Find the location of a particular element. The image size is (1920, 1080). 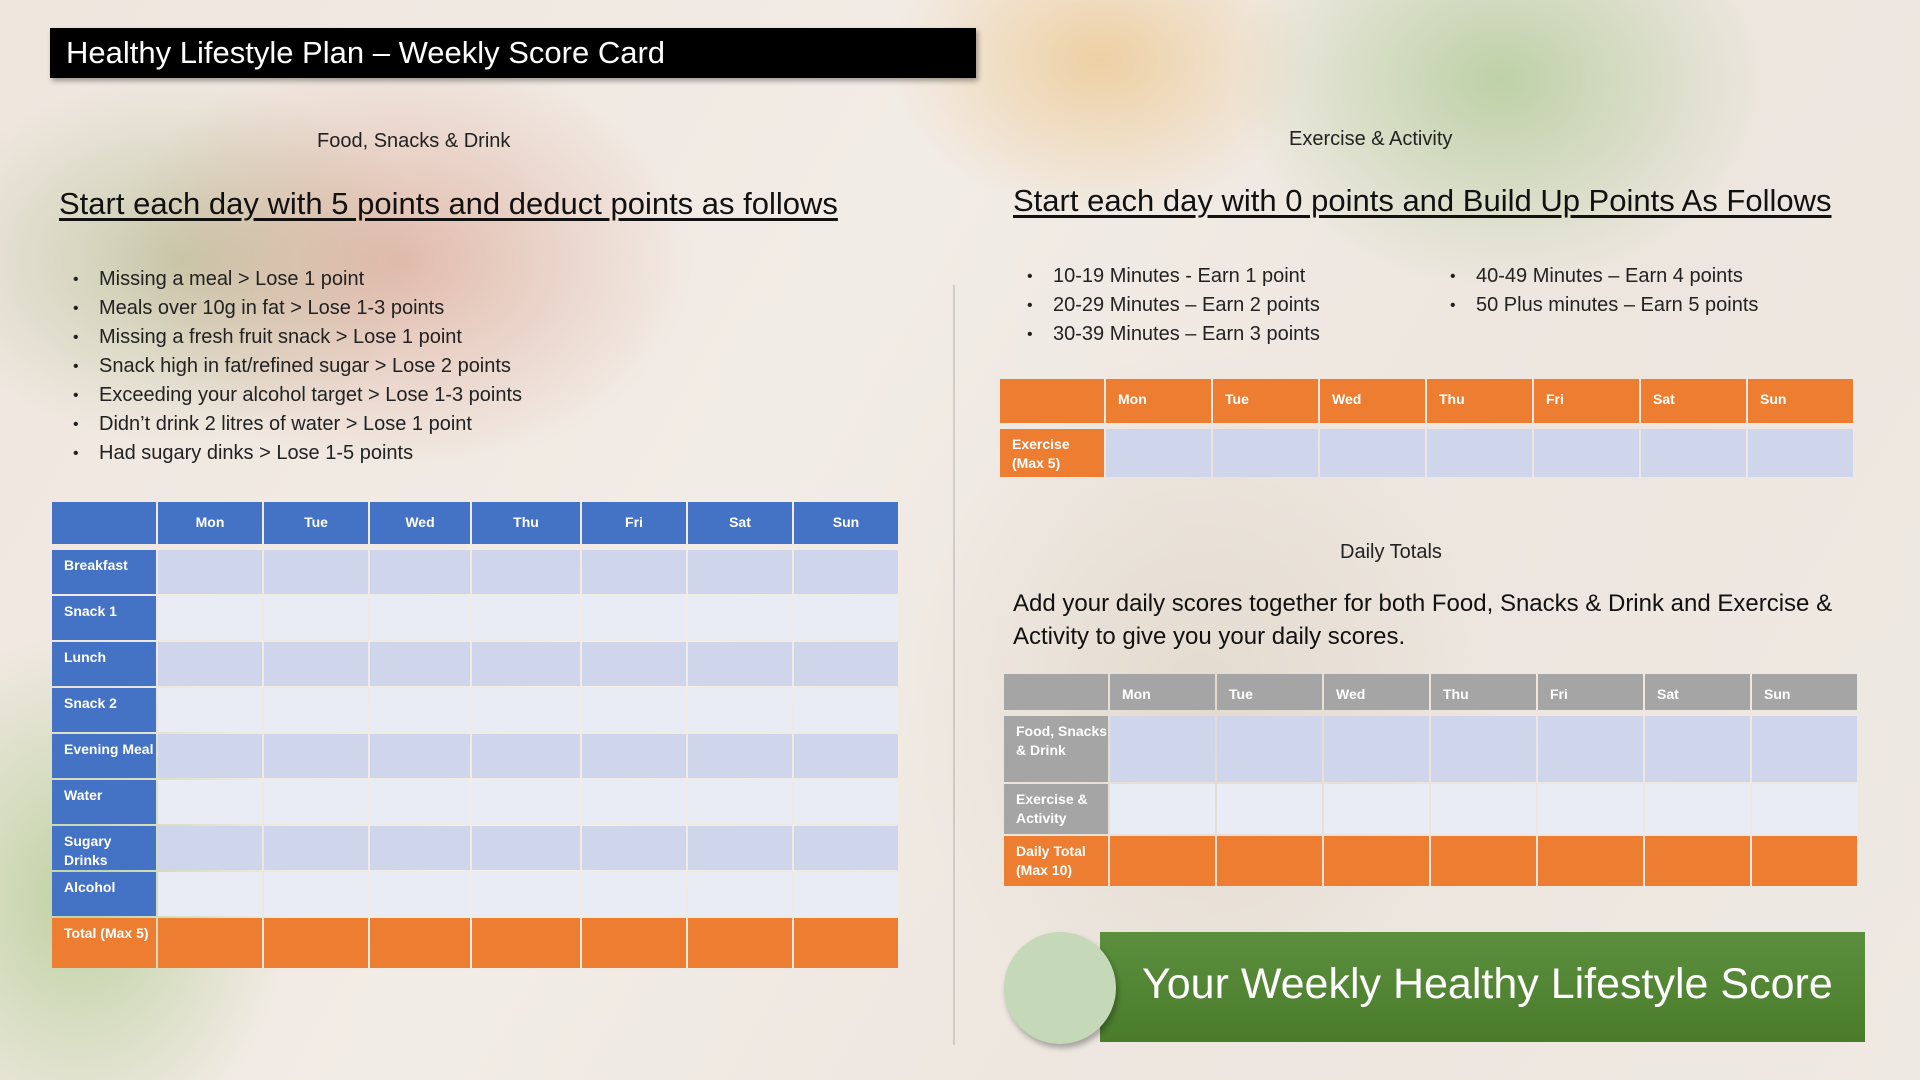

score-cell-total-sun is located at coordinates (846, 943).